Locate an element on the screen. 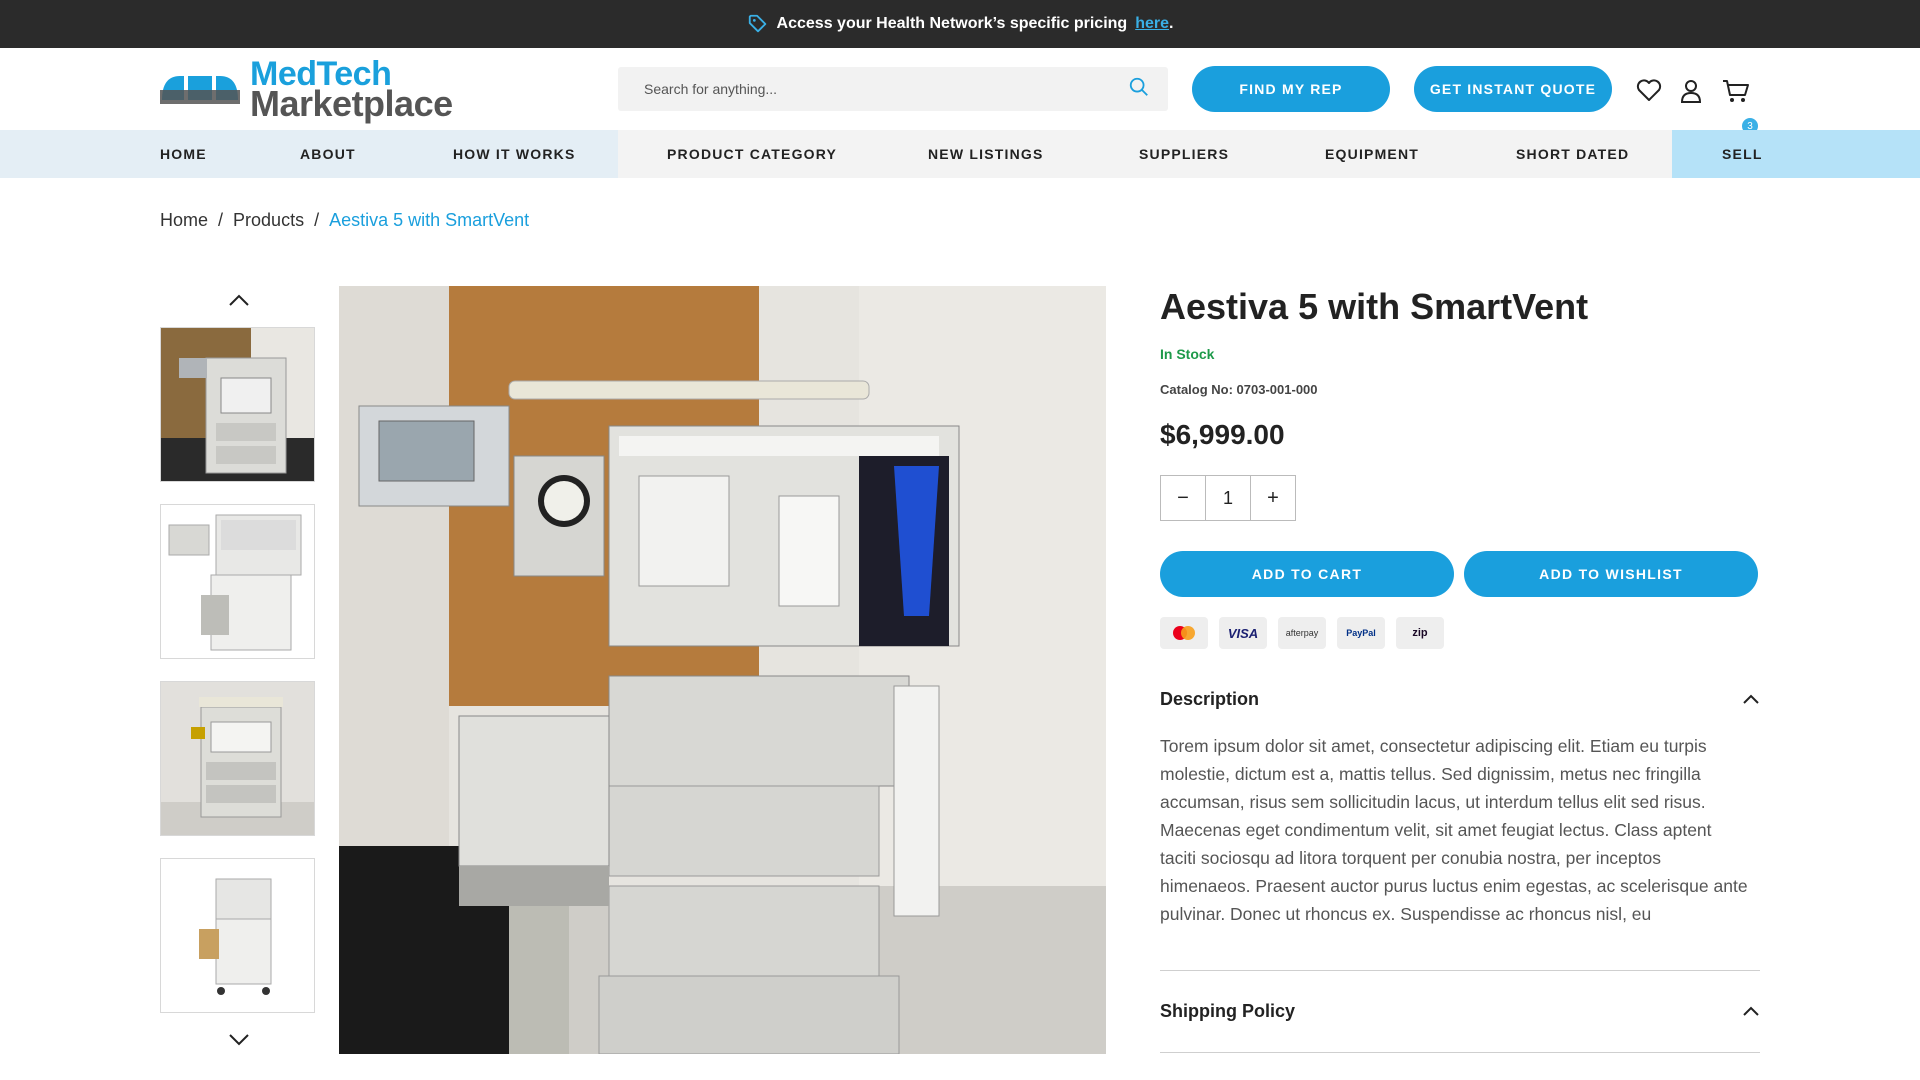  description-title: Description is located at coordinates (1210, 699).